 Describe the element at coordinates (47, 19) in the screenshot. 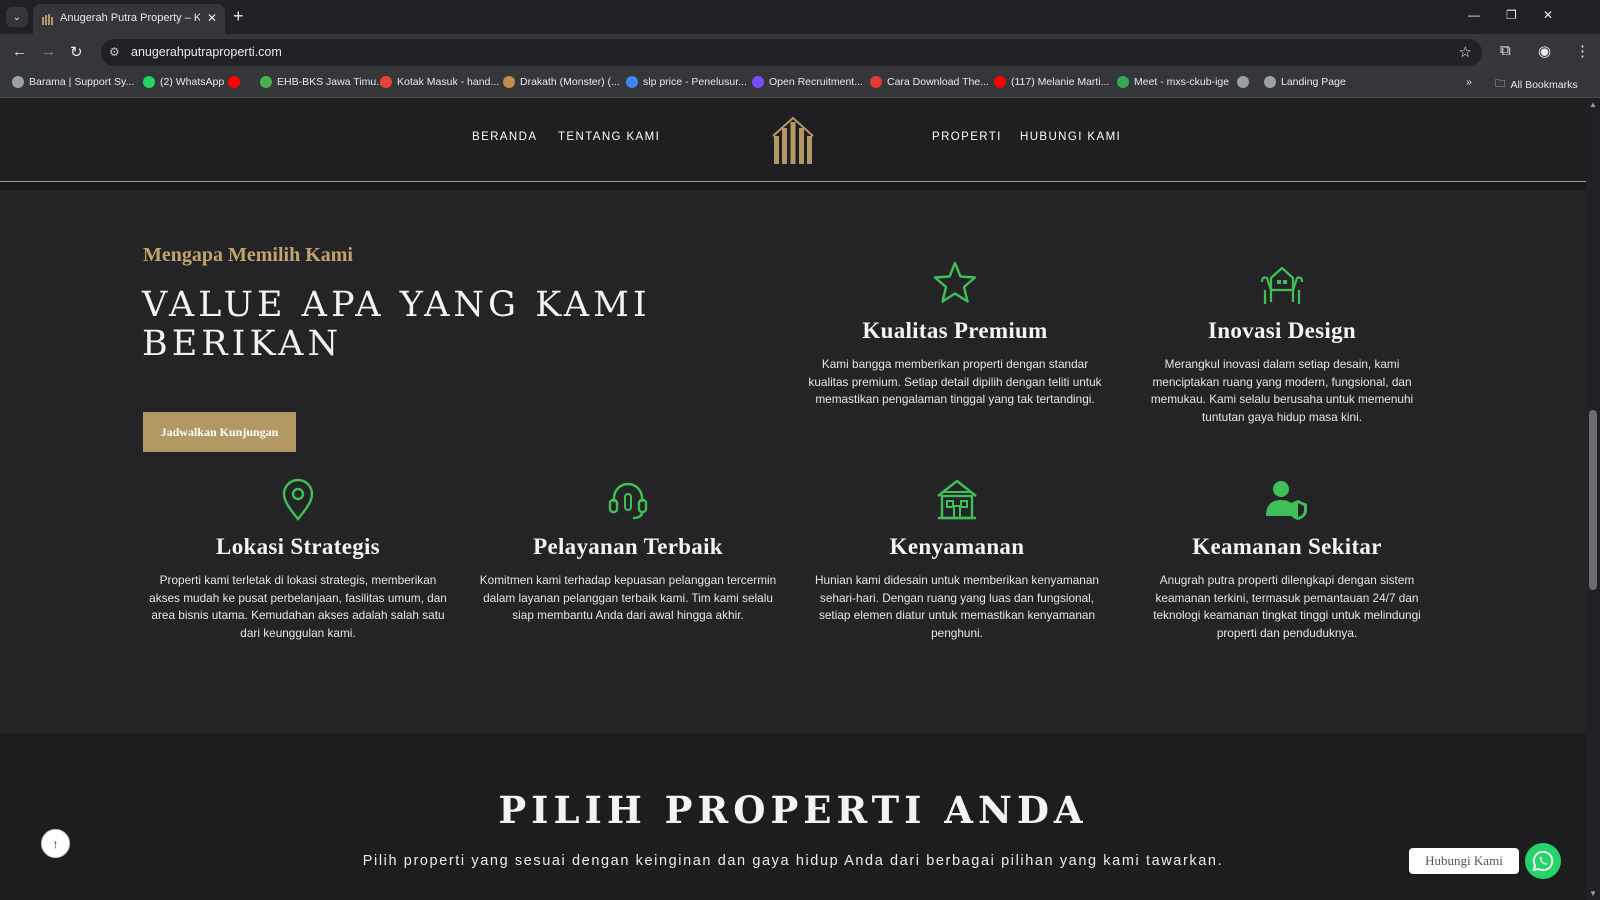

I see `site-favicon-icon` at that location.